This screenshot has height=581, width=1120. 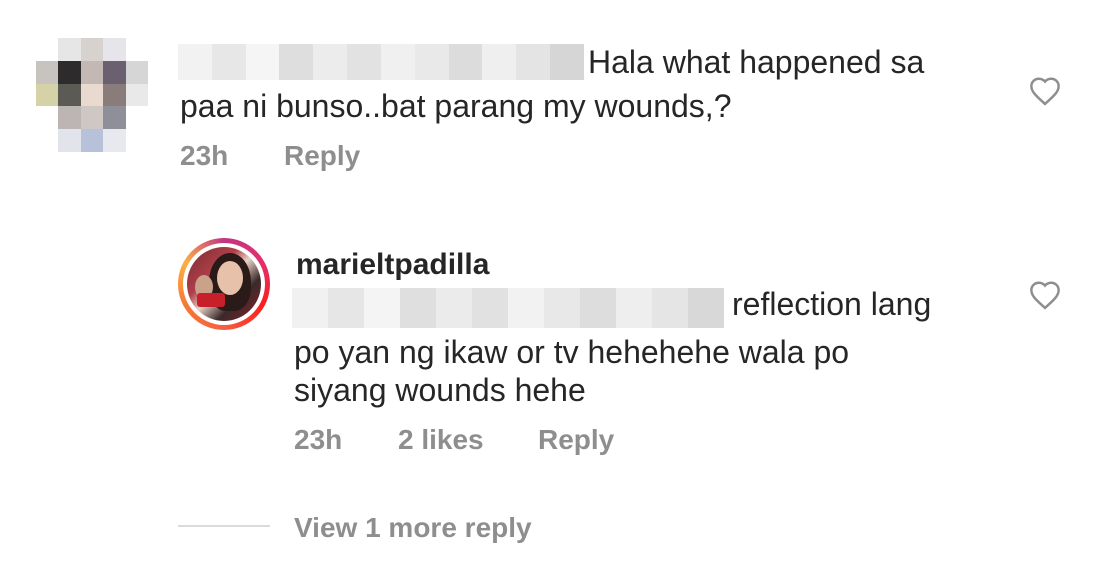 I want to click on comment-timestamp: 23h, so click(x=204, y=156).